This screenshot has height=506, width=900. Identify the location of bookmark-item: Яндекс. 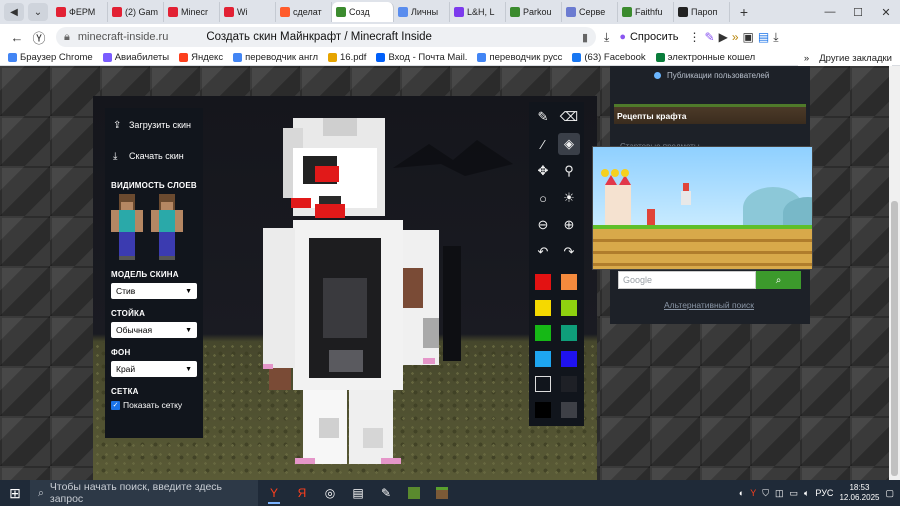
(201, 57).